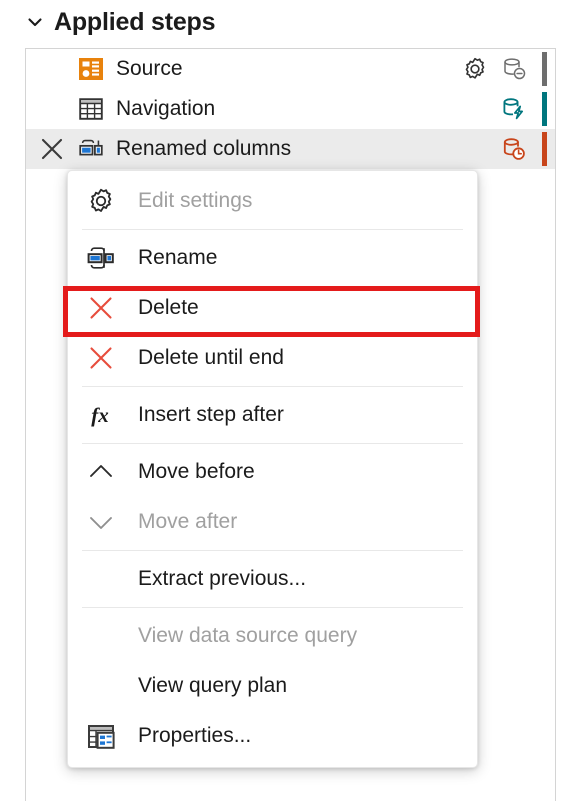 This screenshot has width=581, height=801. Describe the element at coordinates (178, 257) in the screenshot. I see `menu-item-label: Rename` at that location.